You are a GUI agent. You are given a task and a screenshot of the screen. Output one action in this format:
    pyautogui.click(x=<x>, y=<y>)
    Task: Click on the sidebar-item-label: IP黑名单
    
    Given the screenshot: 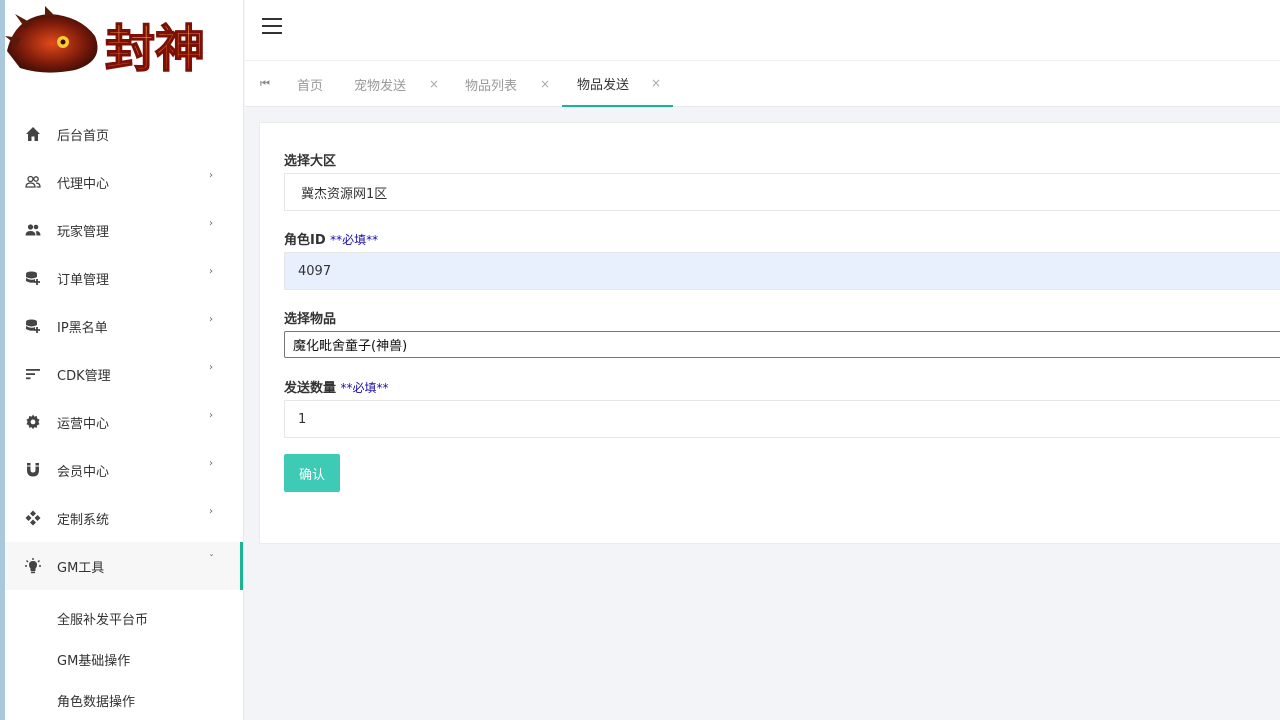 What is the action you would take?
    pyautogui.click(x=82, y=328)
    